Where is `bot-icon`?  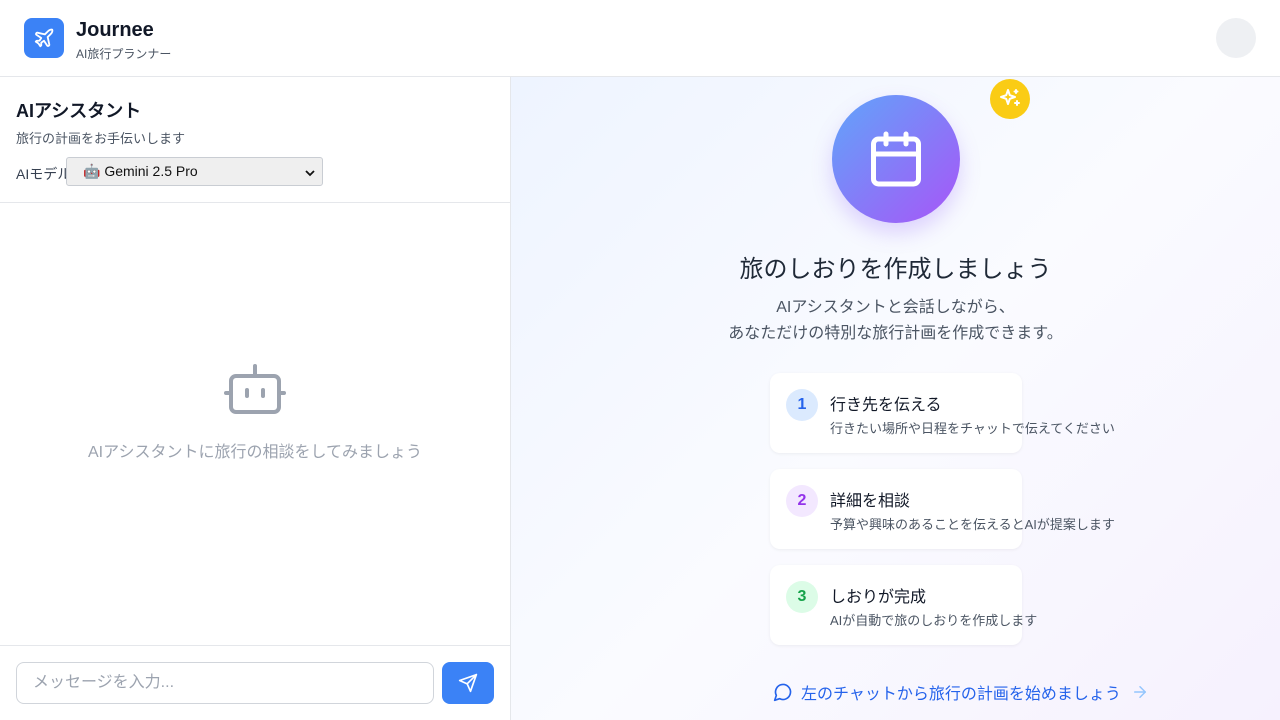 bot-icon is located at coordinates (255, 389).